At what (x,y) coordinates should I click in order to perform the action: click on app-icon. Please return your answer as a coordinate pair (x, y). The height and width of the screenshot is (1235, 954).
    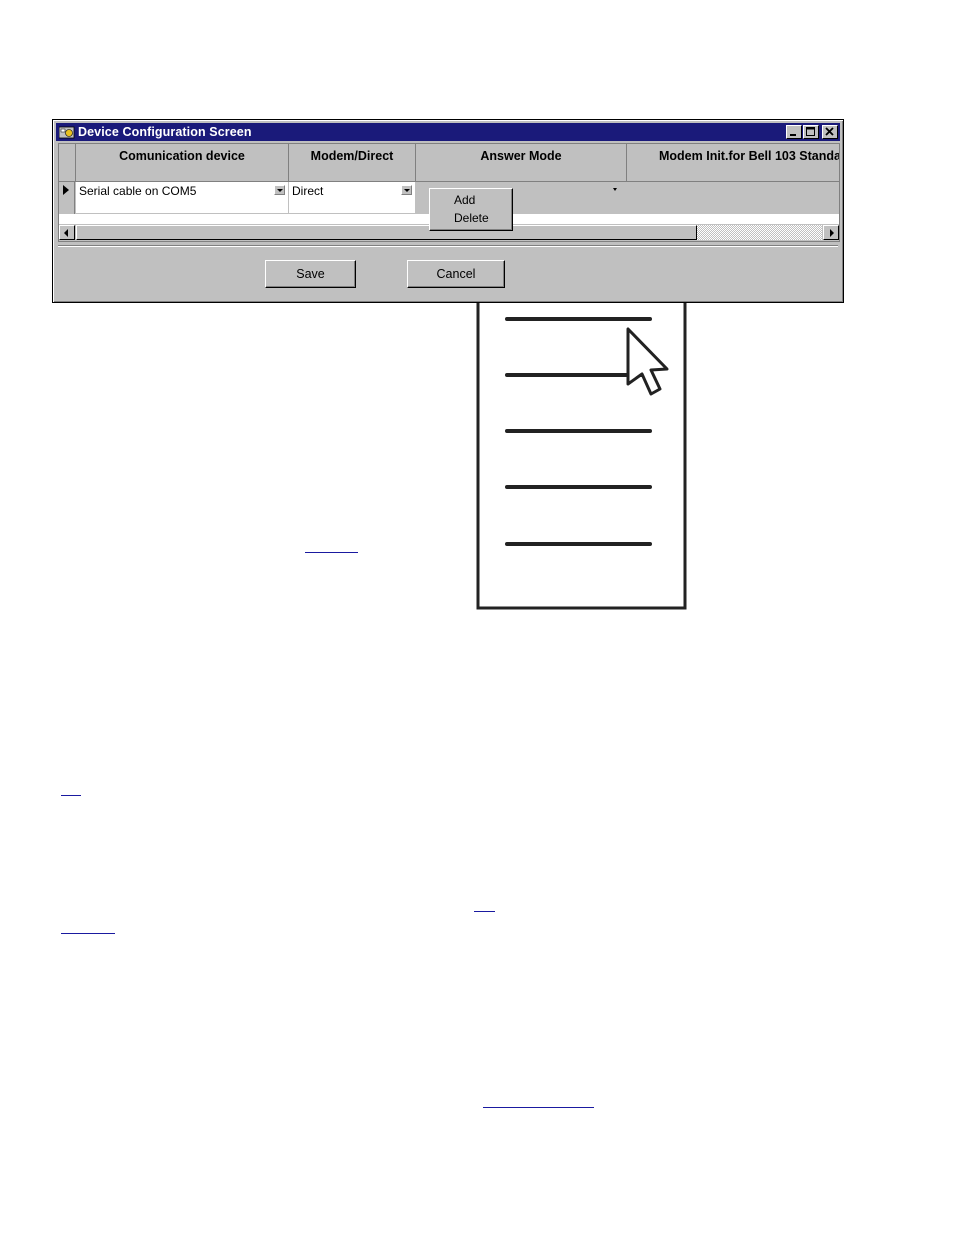
    Looking at the image, I should click on (66, 132).